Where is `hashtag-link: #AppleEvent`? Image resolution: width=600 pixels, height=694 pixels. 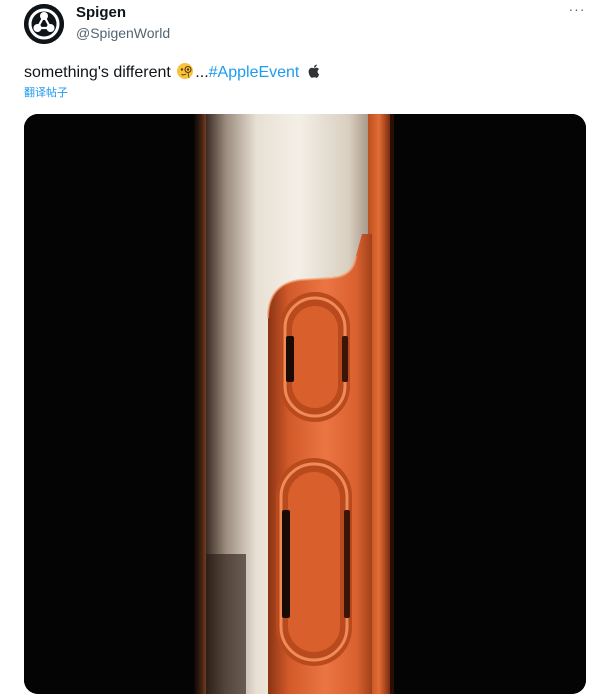 hashtag-link: #AppleEvent is located at coordinates (254, 72).